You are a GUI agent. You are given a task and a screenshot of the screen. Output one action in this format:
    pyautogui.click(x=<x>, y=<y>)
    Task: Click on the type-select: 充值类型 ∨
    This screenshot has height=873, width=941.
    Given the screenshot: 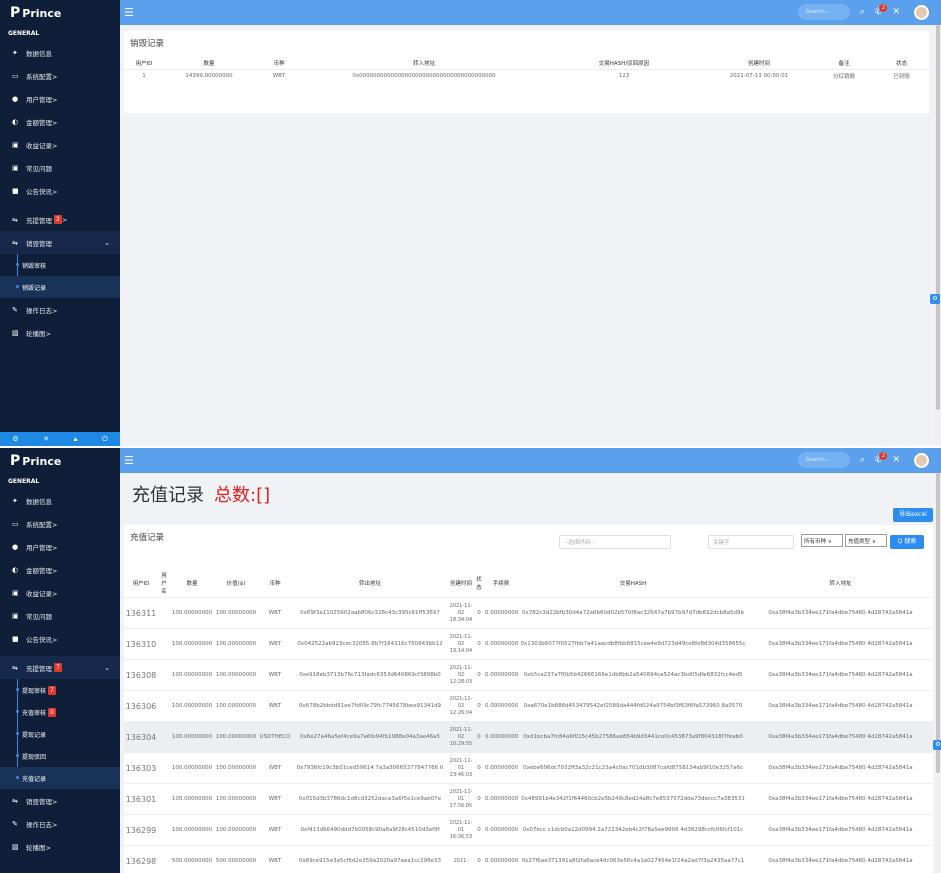 What is the action you would take?
    pyautogui.click(x=866, y=540)
    